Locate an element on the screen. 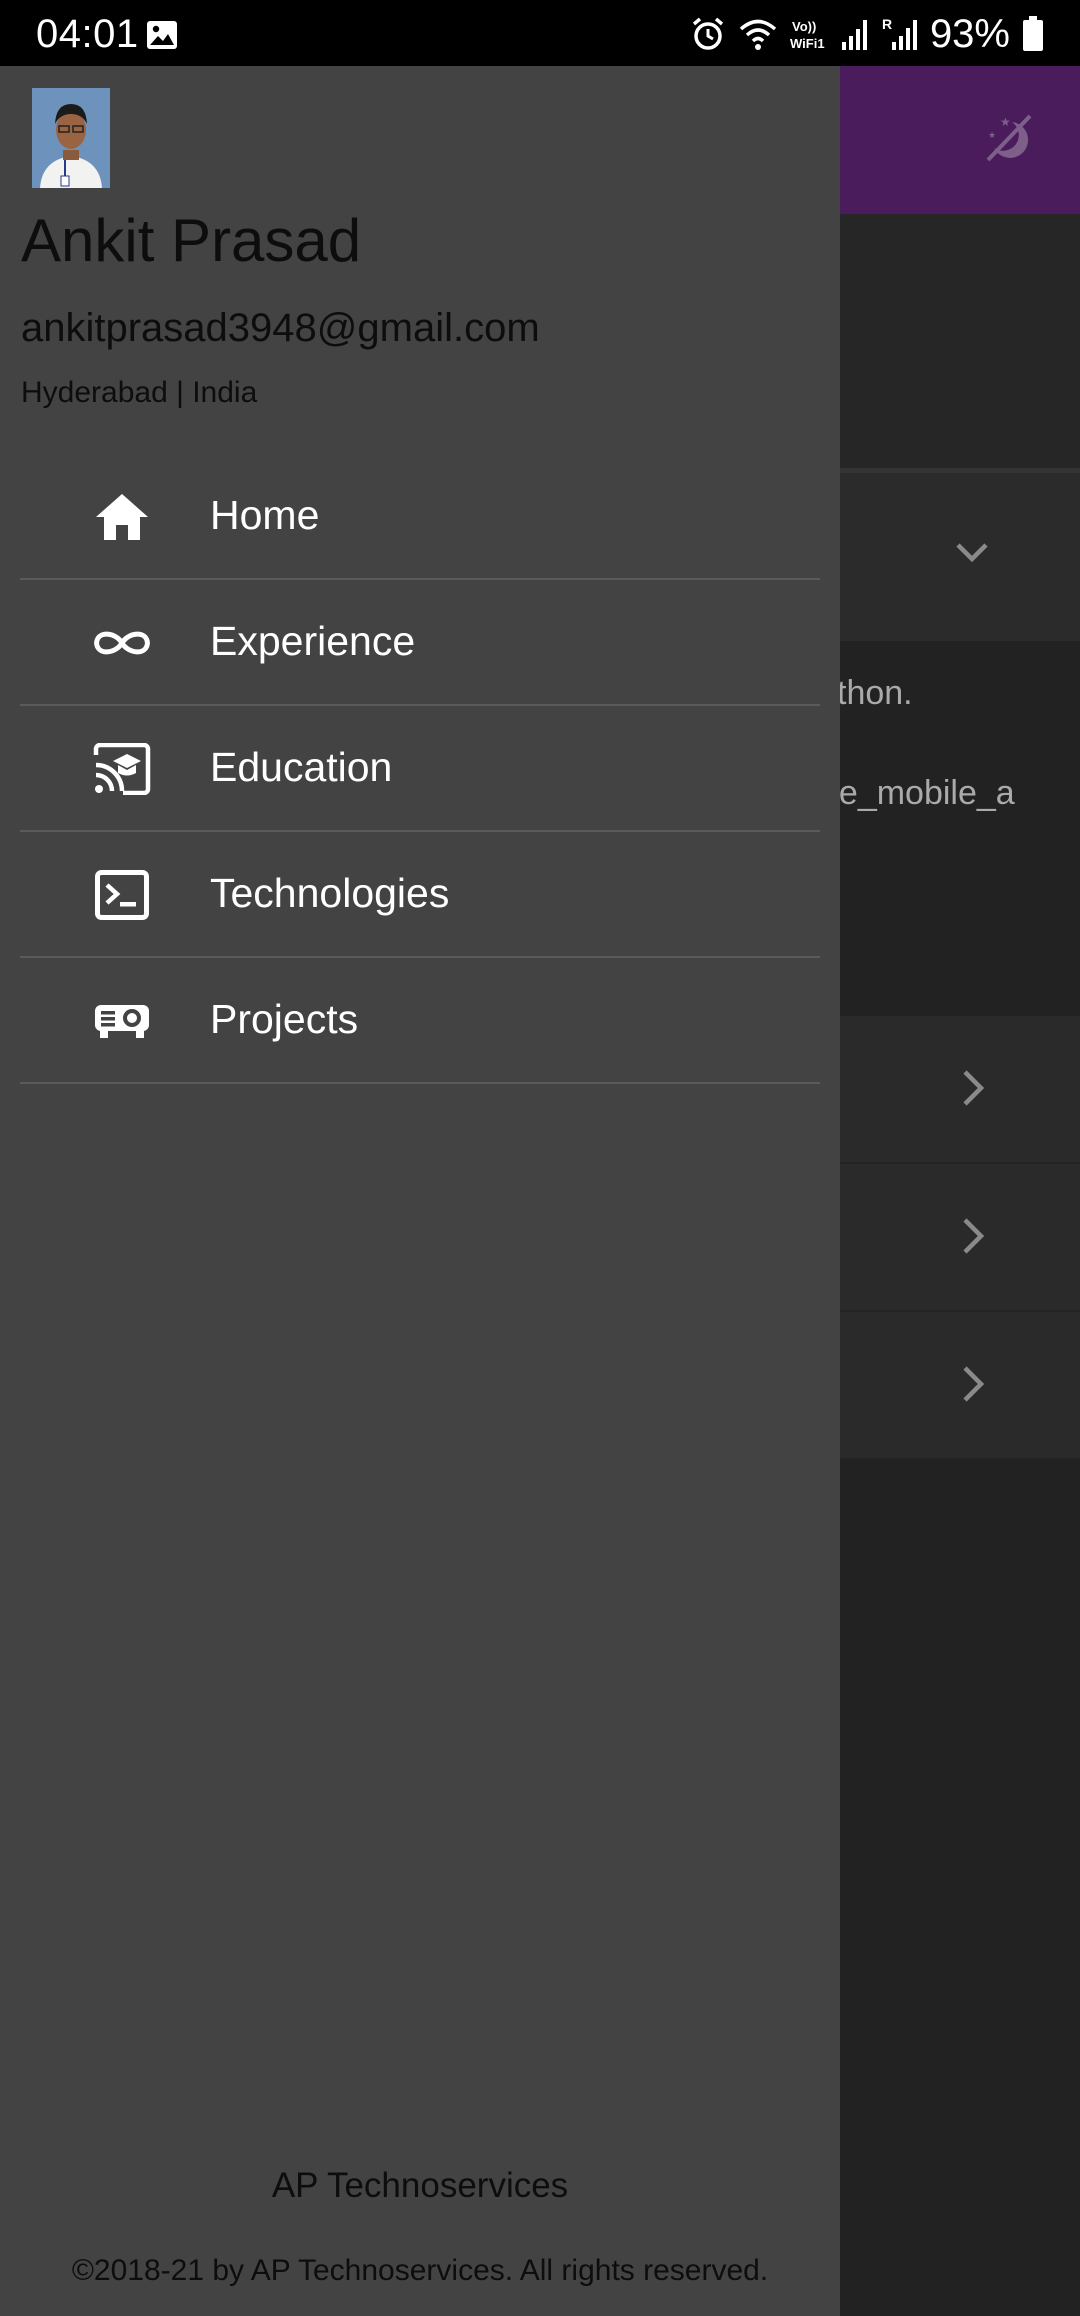  vowifi-icon: Vo)) WiFi1 is located at coordinates (807, 35).